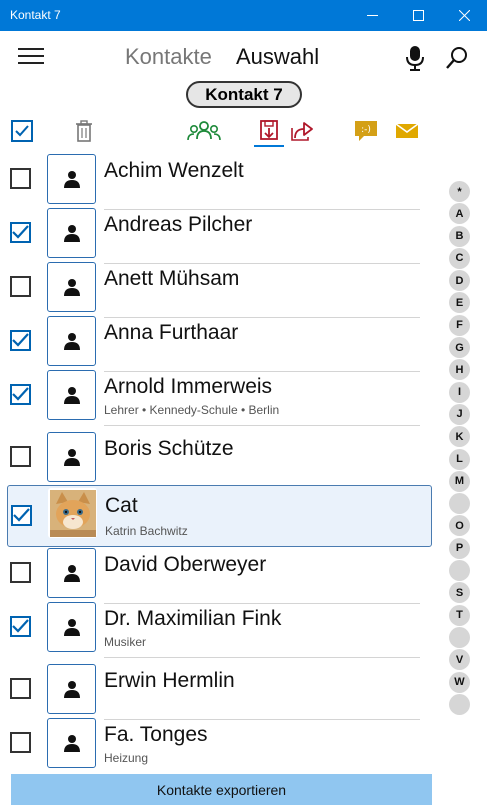 The image size is (487, 810). I want to click on close-button, so click(464, 15).